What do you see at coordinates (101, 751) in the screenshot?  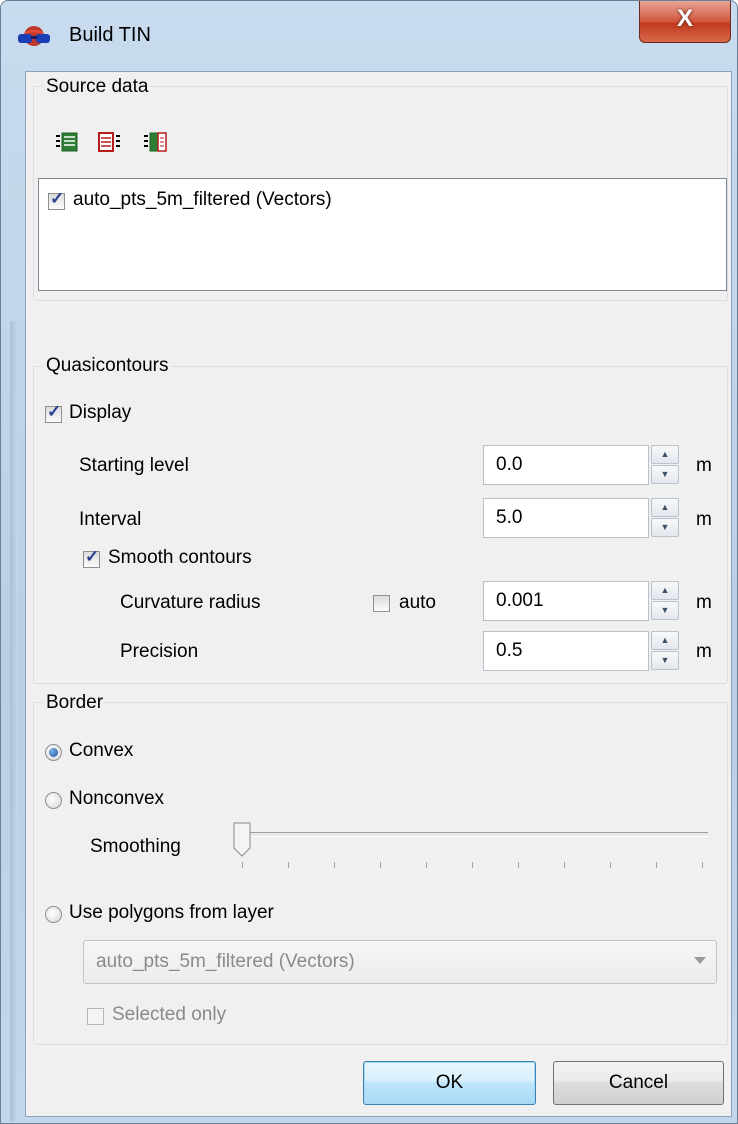 I see `convex-label: Convex` at bounding box center [101, 751].